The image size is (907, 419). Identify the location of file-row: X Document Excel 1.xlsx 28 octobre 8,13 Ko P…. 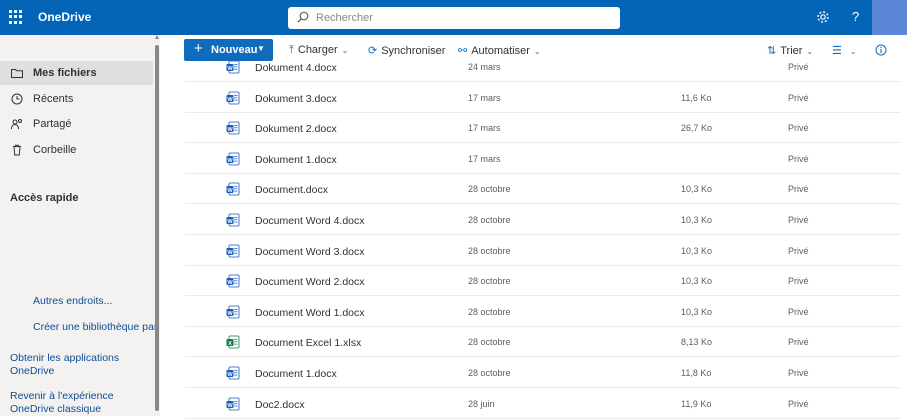
(542, 342).